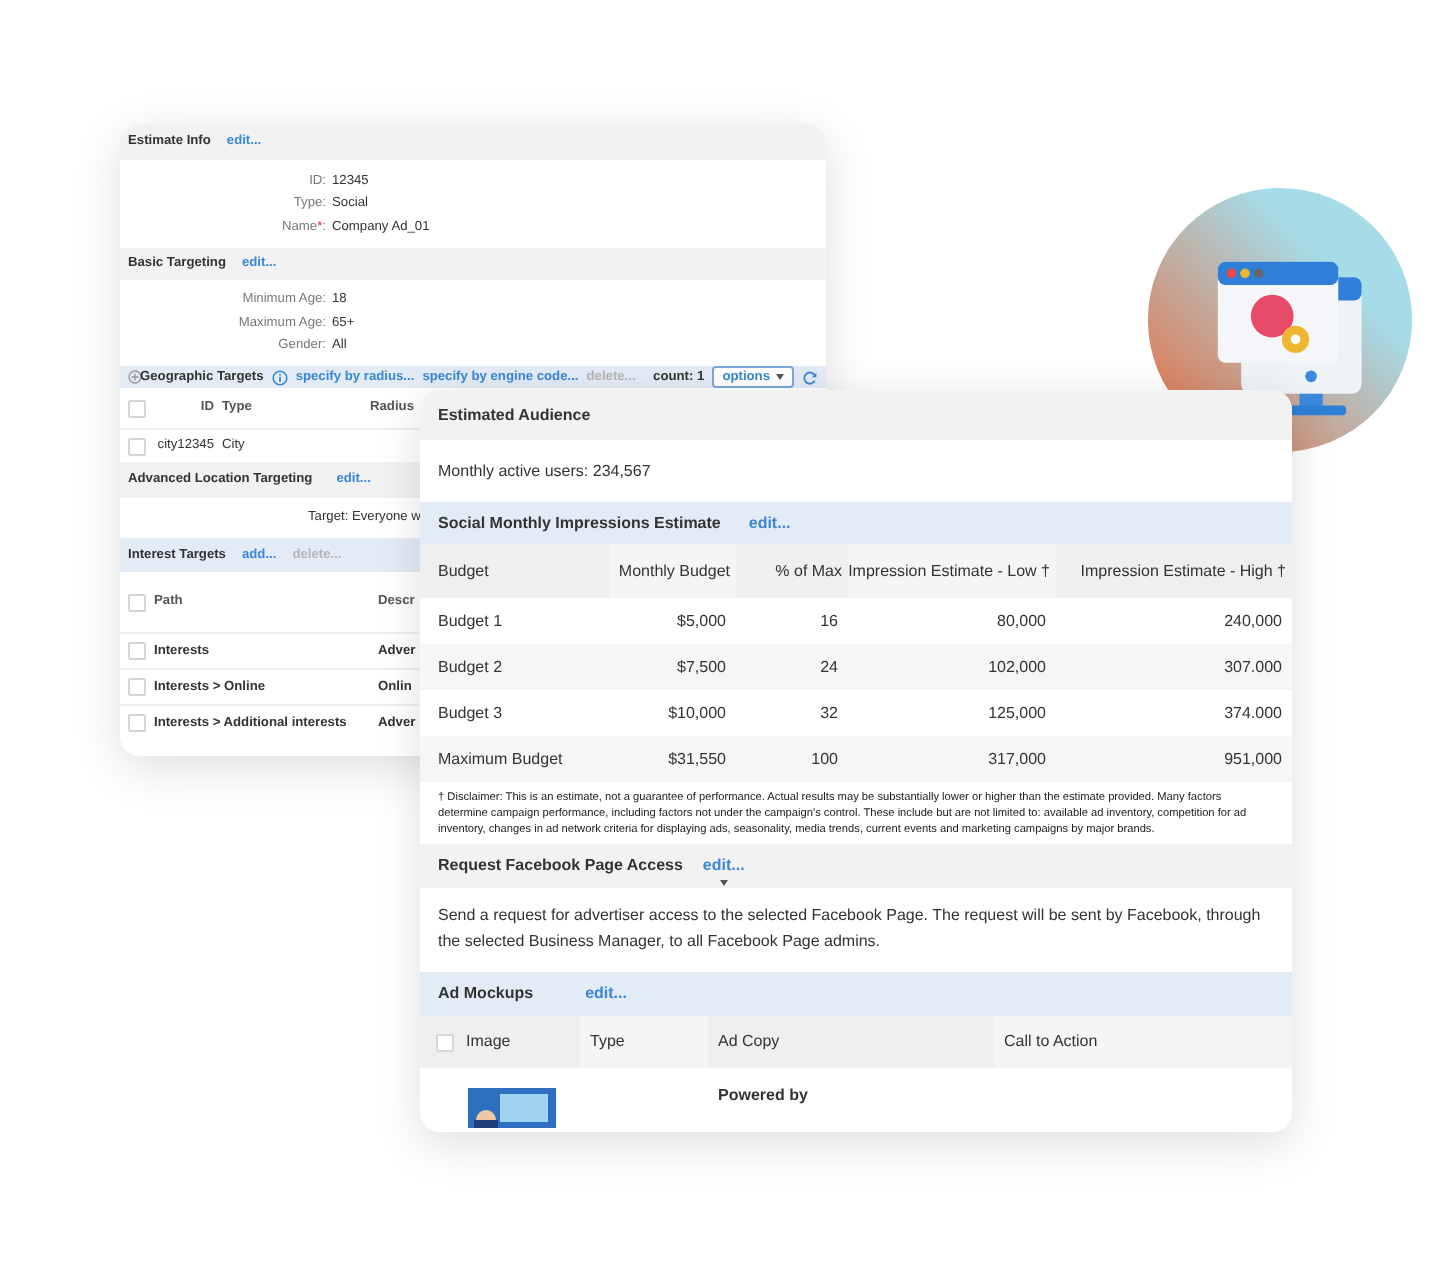  I want to click on table-cell: 80,000, so click(1021, 621).